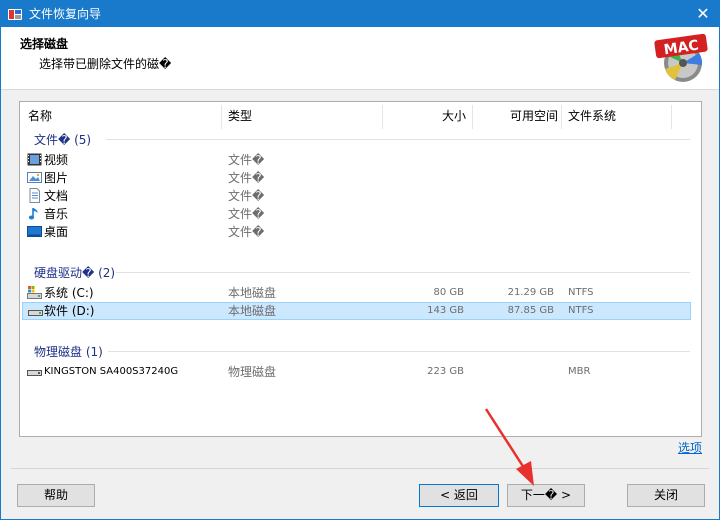 The height and width of the screenshot is (520, 720). I want to click on drive-icon, so click(35, 313).